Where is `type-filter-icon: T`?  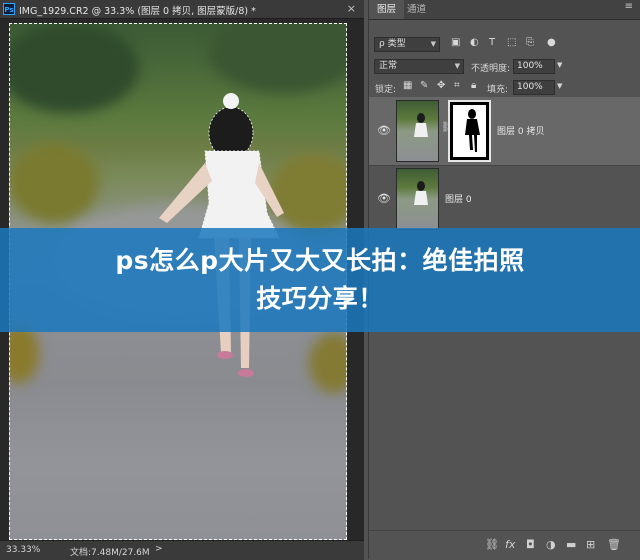 type-filter-icon: T is located at coordinates (492, 42).